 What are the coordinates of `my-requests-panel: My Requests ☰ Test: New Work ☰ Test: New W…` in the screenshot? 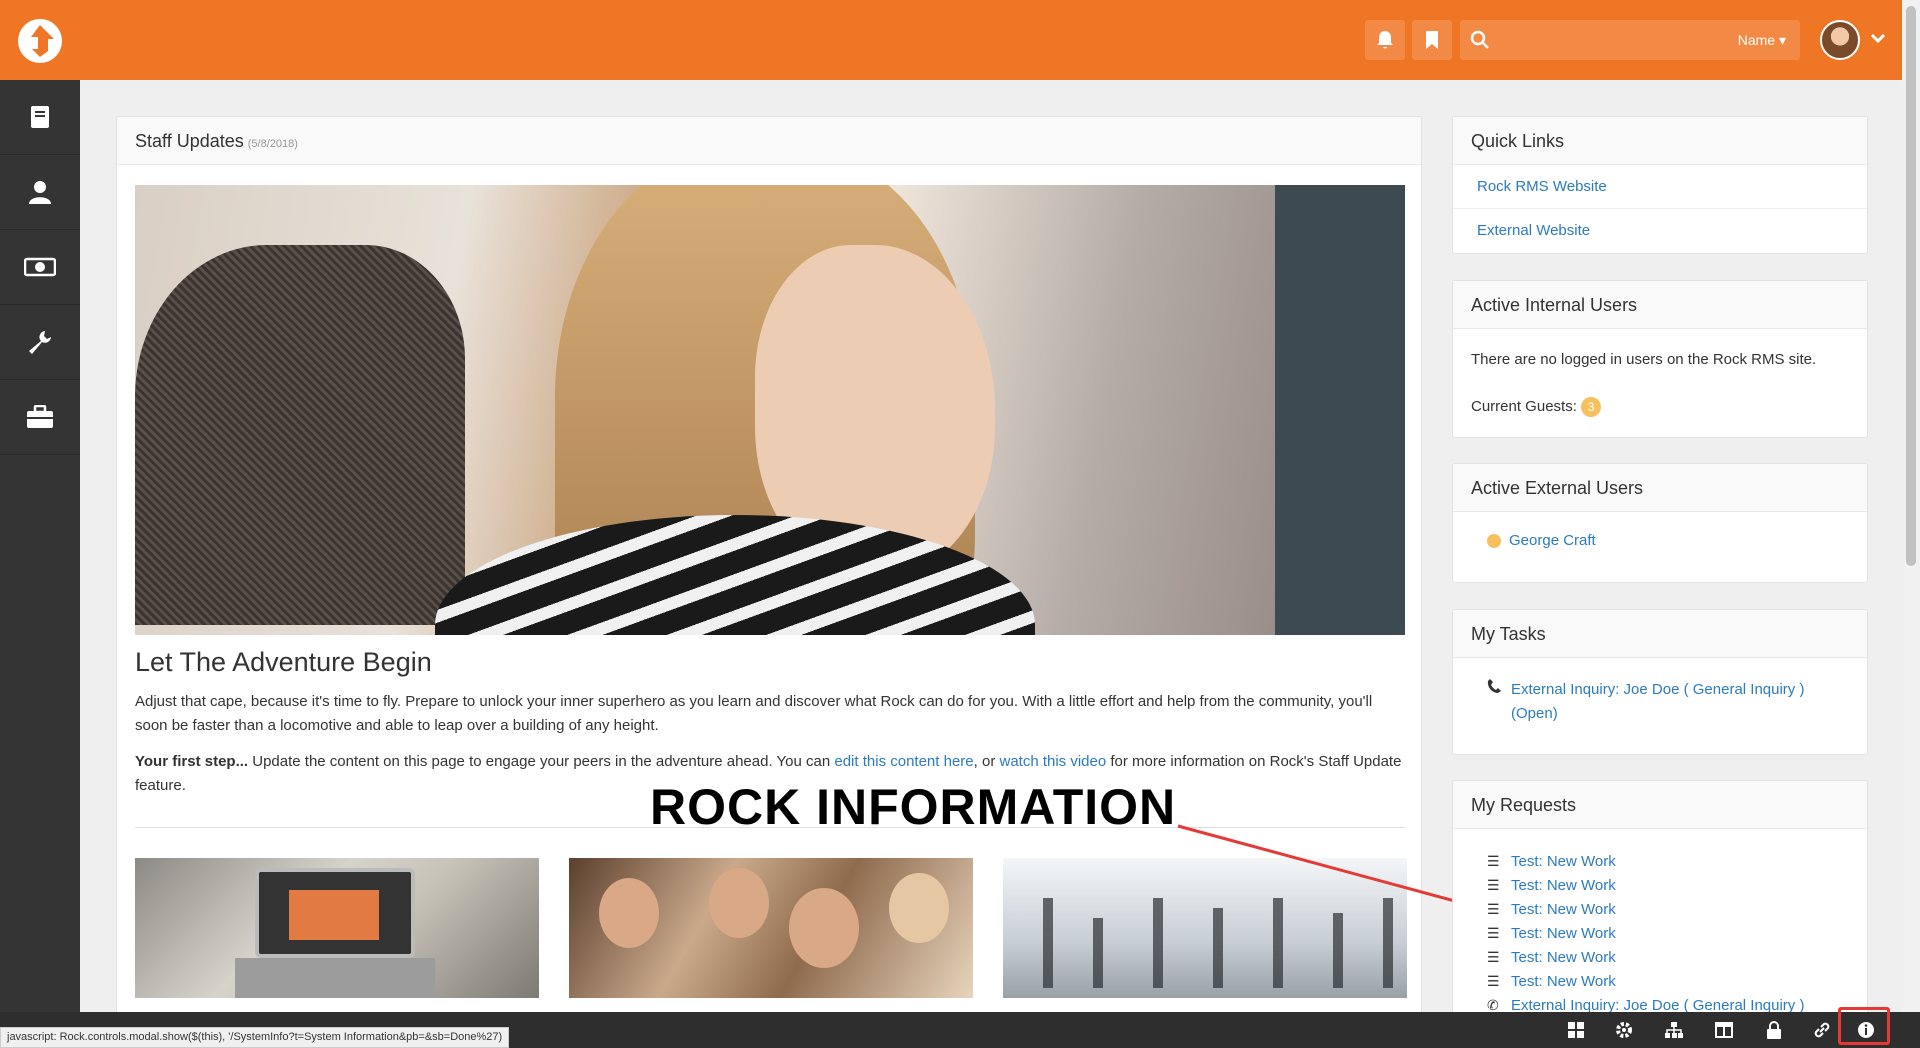 It's located at (1660, 900).